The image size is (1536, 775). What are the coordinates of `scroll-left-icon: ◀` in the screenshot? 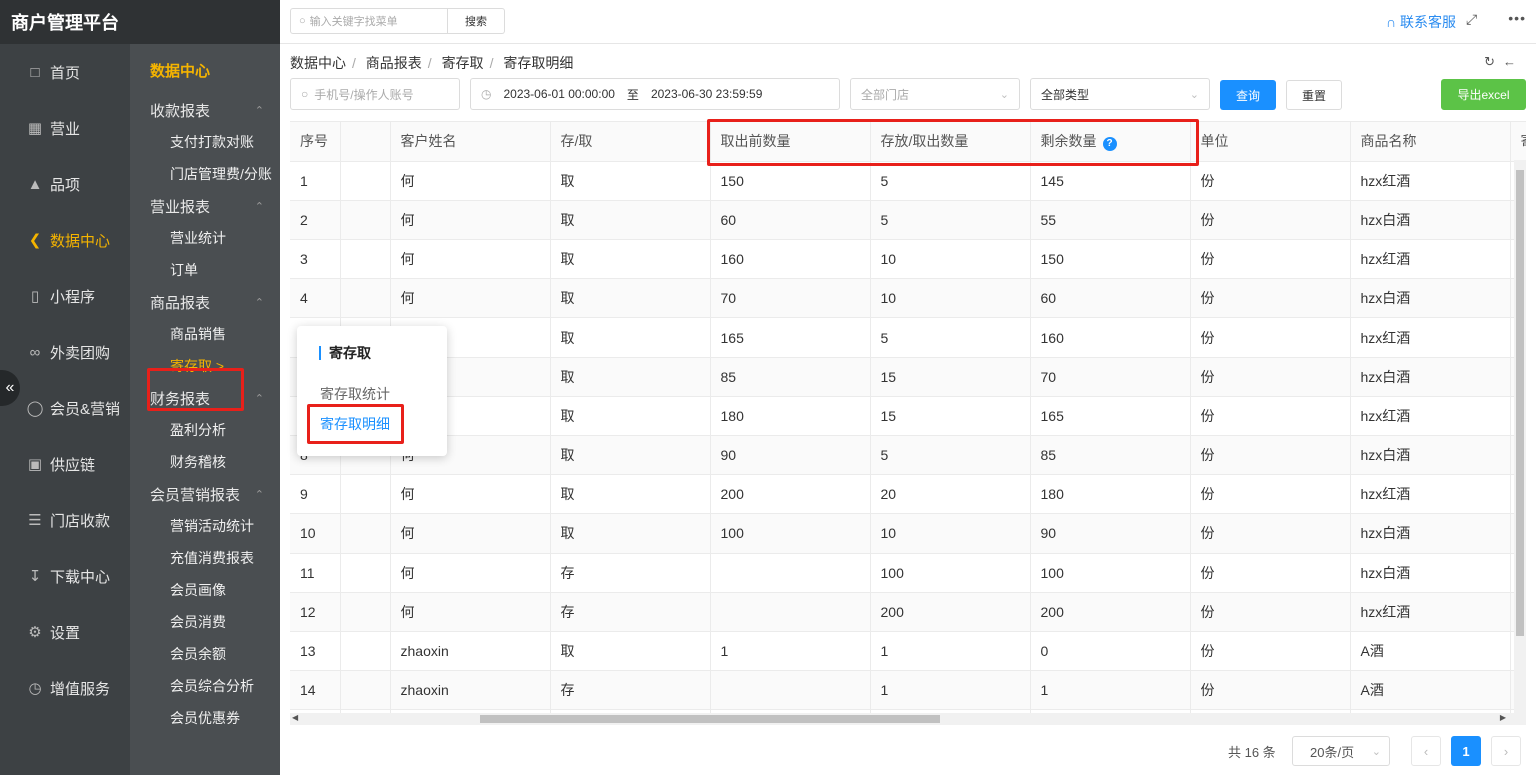 It's located at (295, 717).